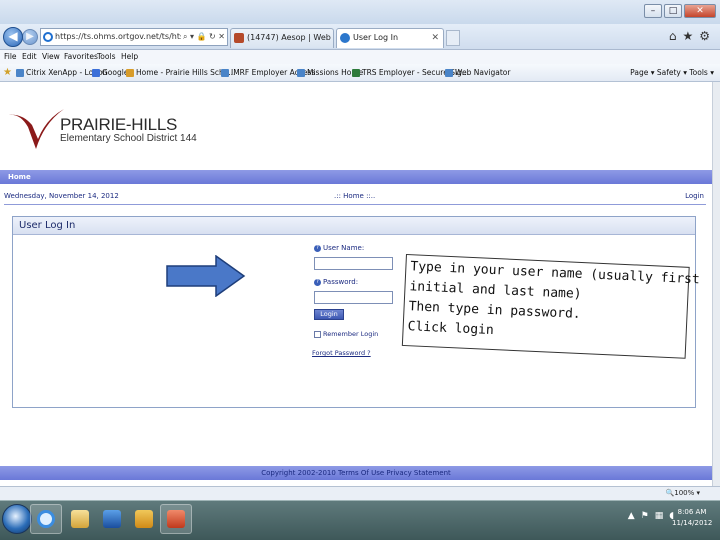 The image size is (720, 540). Describe the element at coordinates (10, 57) in the screenshot. I see `menu-file: File` at that location.